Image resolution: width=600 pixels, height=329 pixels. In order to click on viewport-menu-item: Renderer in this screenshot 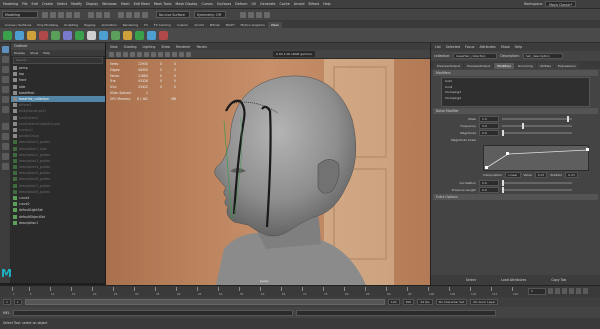, I will do `click(183, 47)`.